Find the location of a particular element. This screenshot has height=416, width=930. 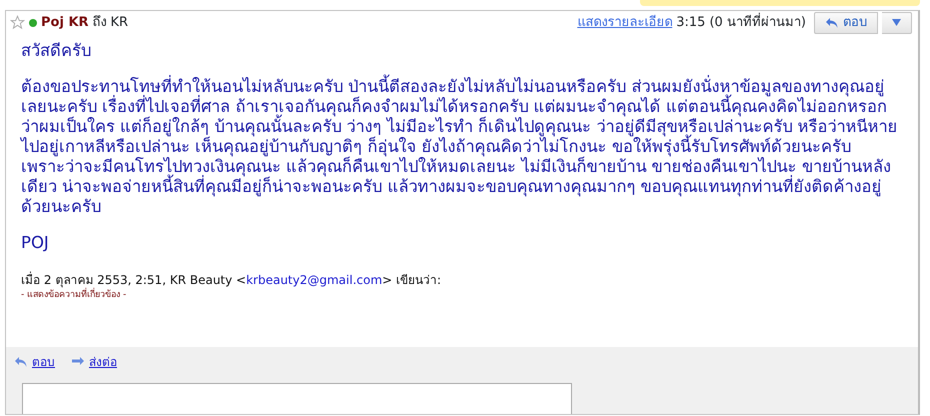

show-quoted-link: - แสดงข้อความที่เกี่ยวข้อง - is located at coordinates (462, 295).